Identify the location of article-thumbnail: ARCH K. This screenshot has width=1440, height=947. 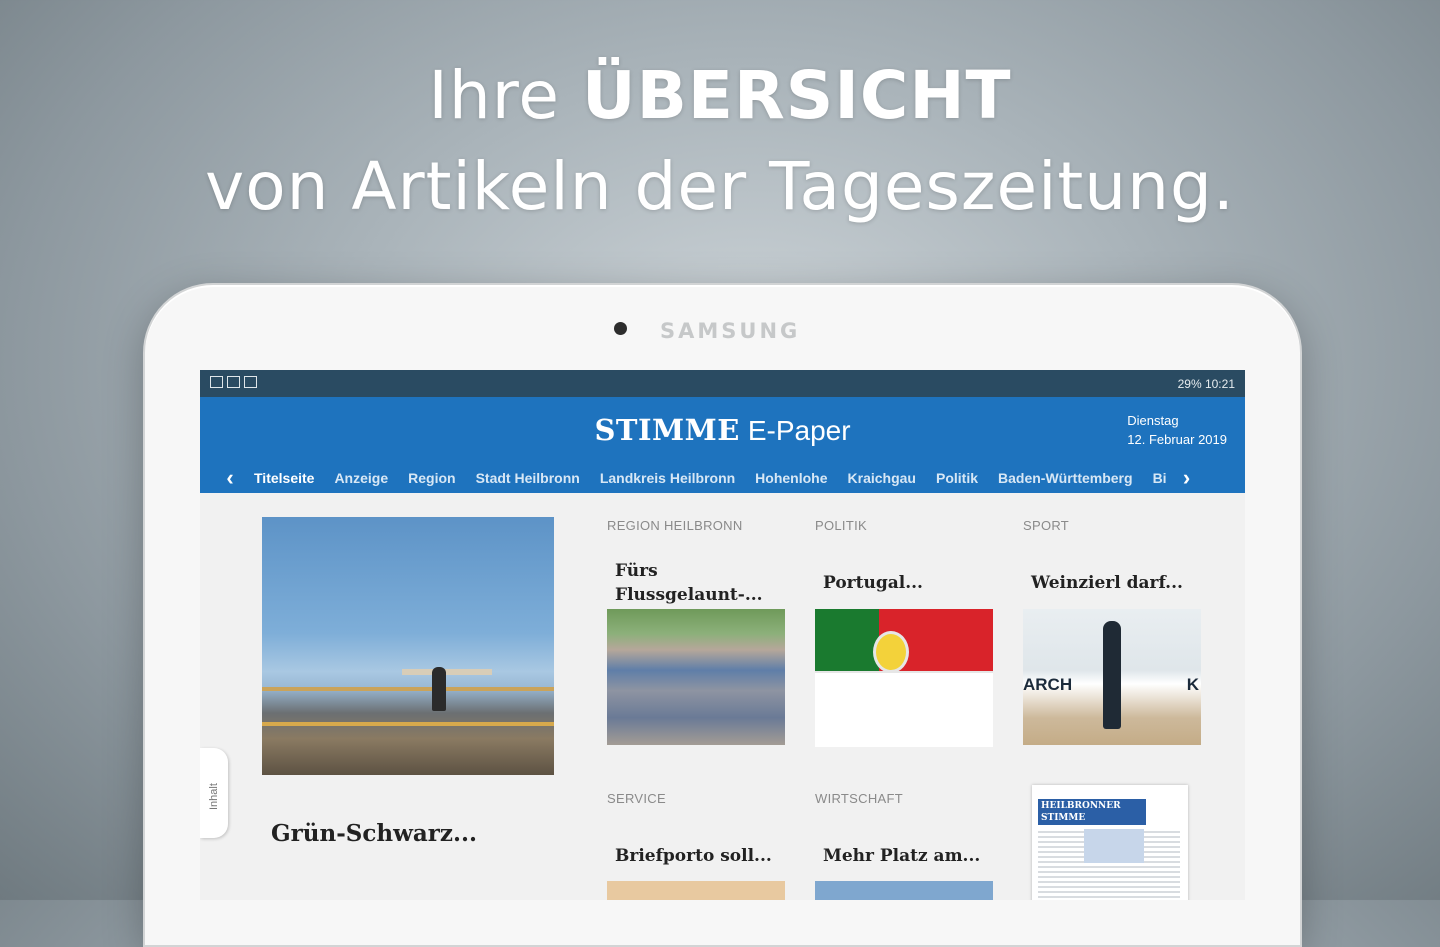
(1112, 677).